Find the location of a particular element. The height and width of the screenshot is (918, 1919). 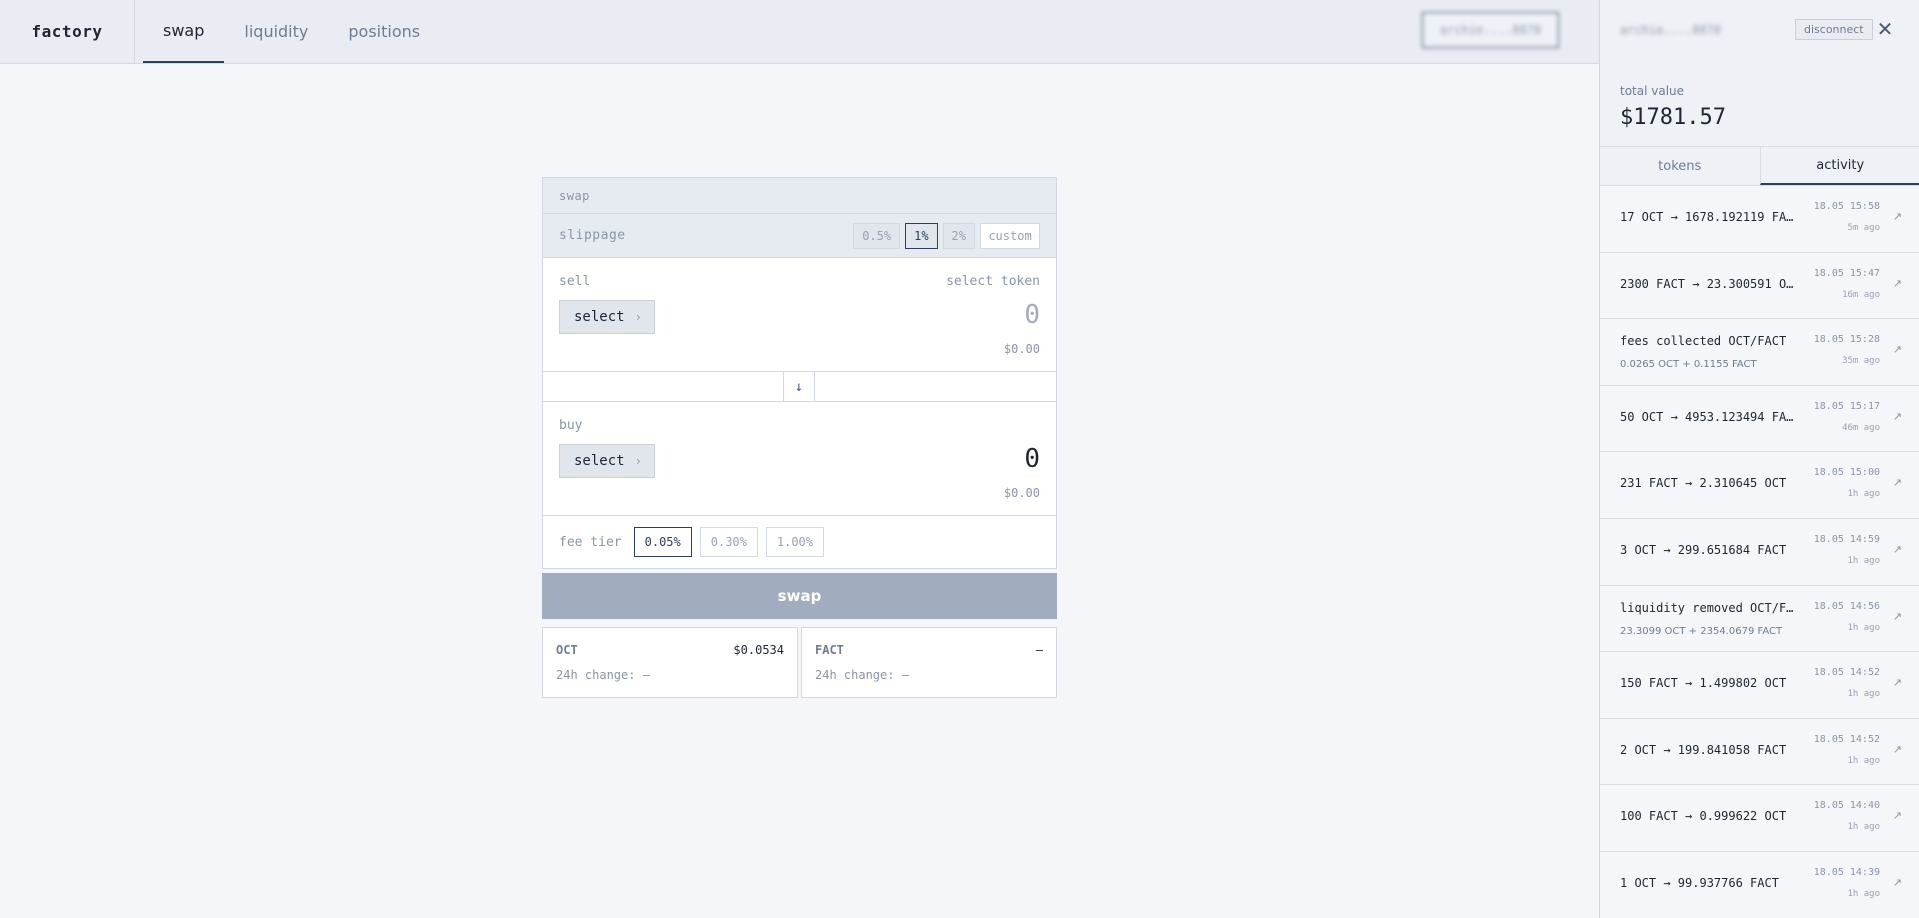

tab-tokens: tokens is located at coordinates (1680, 166).